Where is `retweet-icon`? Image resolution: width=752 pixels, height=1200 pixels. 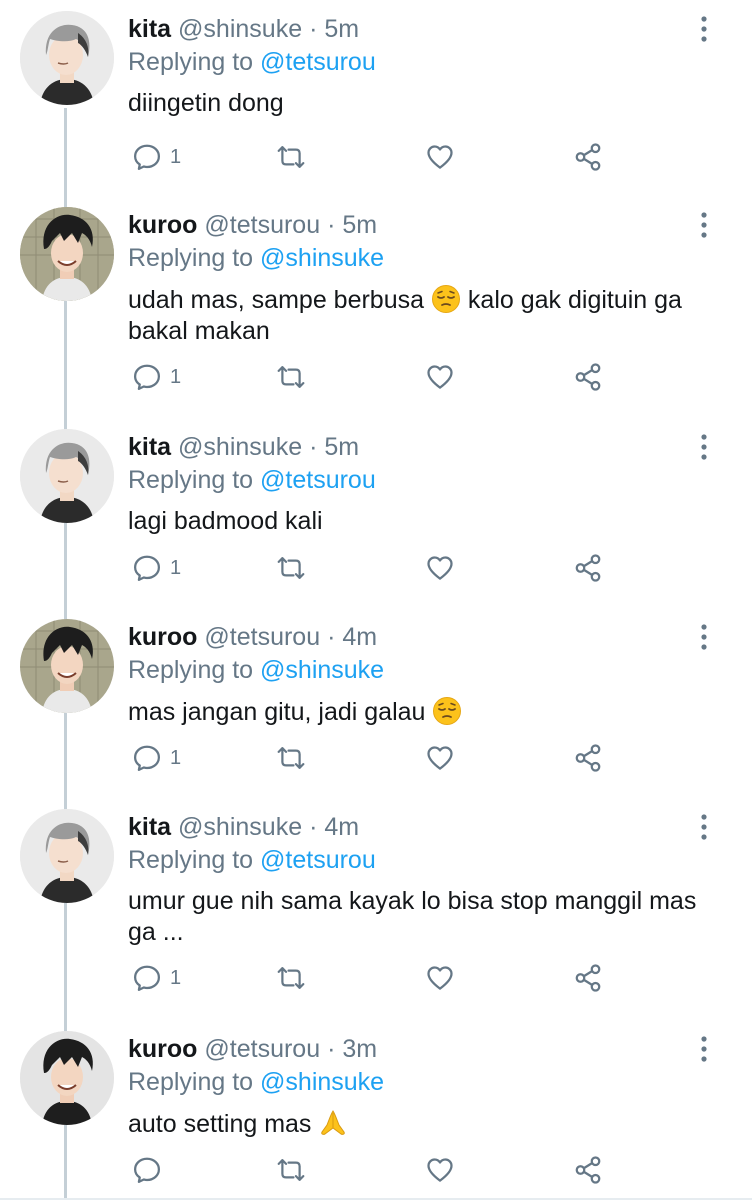 retweet-icon is located at coordinates (291, 758).